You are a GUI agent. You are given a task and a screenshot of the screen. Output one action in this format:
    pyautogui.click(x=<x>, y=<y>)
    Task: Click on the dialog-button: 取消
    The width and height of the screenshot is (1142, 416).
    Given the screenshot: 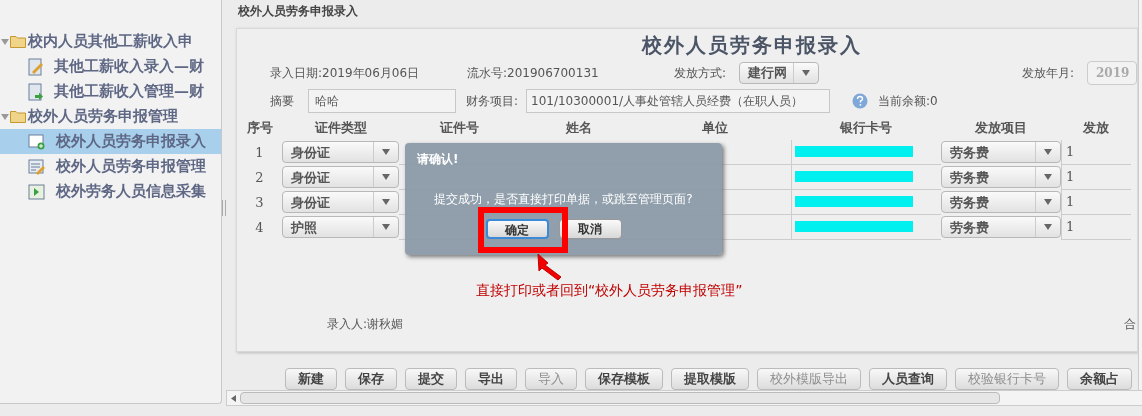 What is the action you would take?
    pyautogui.click(x=590, y=229)
    